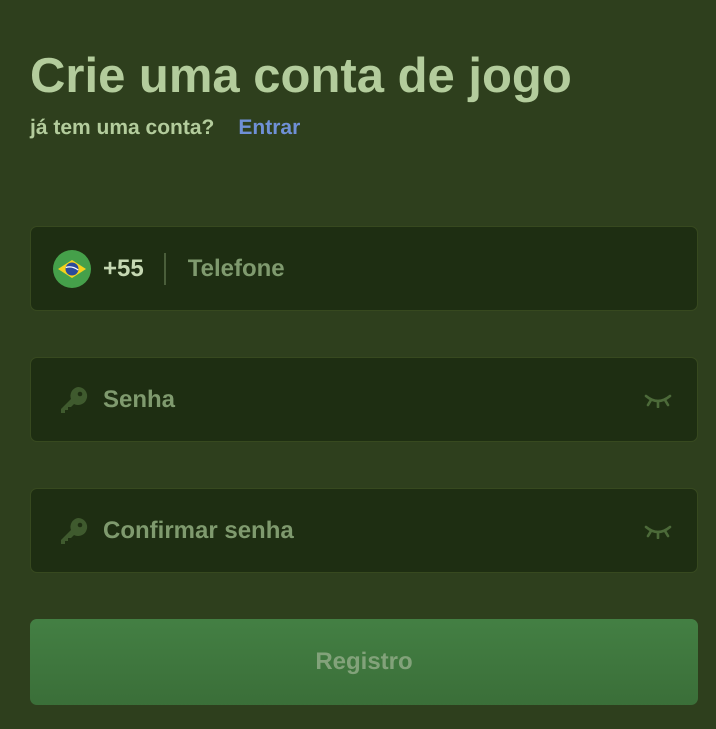 The width and height of the screenshot is (716, 729). I want to click on password-input: Senha, so click(366, 399).